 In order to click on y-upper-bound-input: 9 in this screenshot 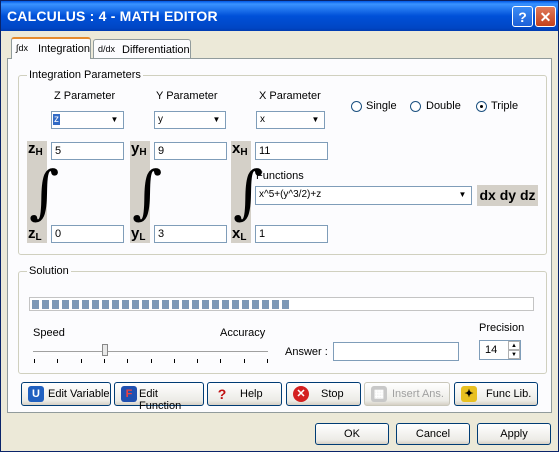, I will do `click(190, 151)`.